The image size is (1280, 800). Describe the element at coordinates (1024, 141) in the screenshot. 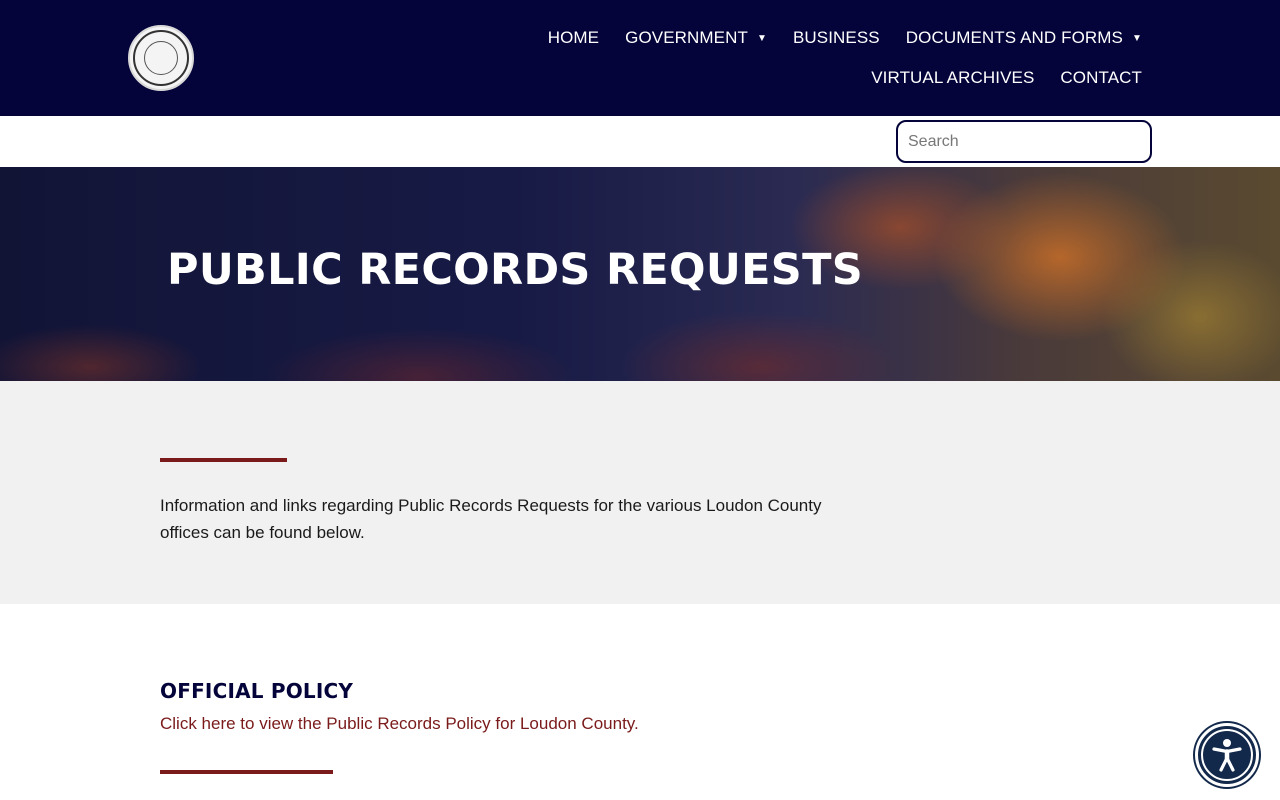

I see `search-input` at that location.